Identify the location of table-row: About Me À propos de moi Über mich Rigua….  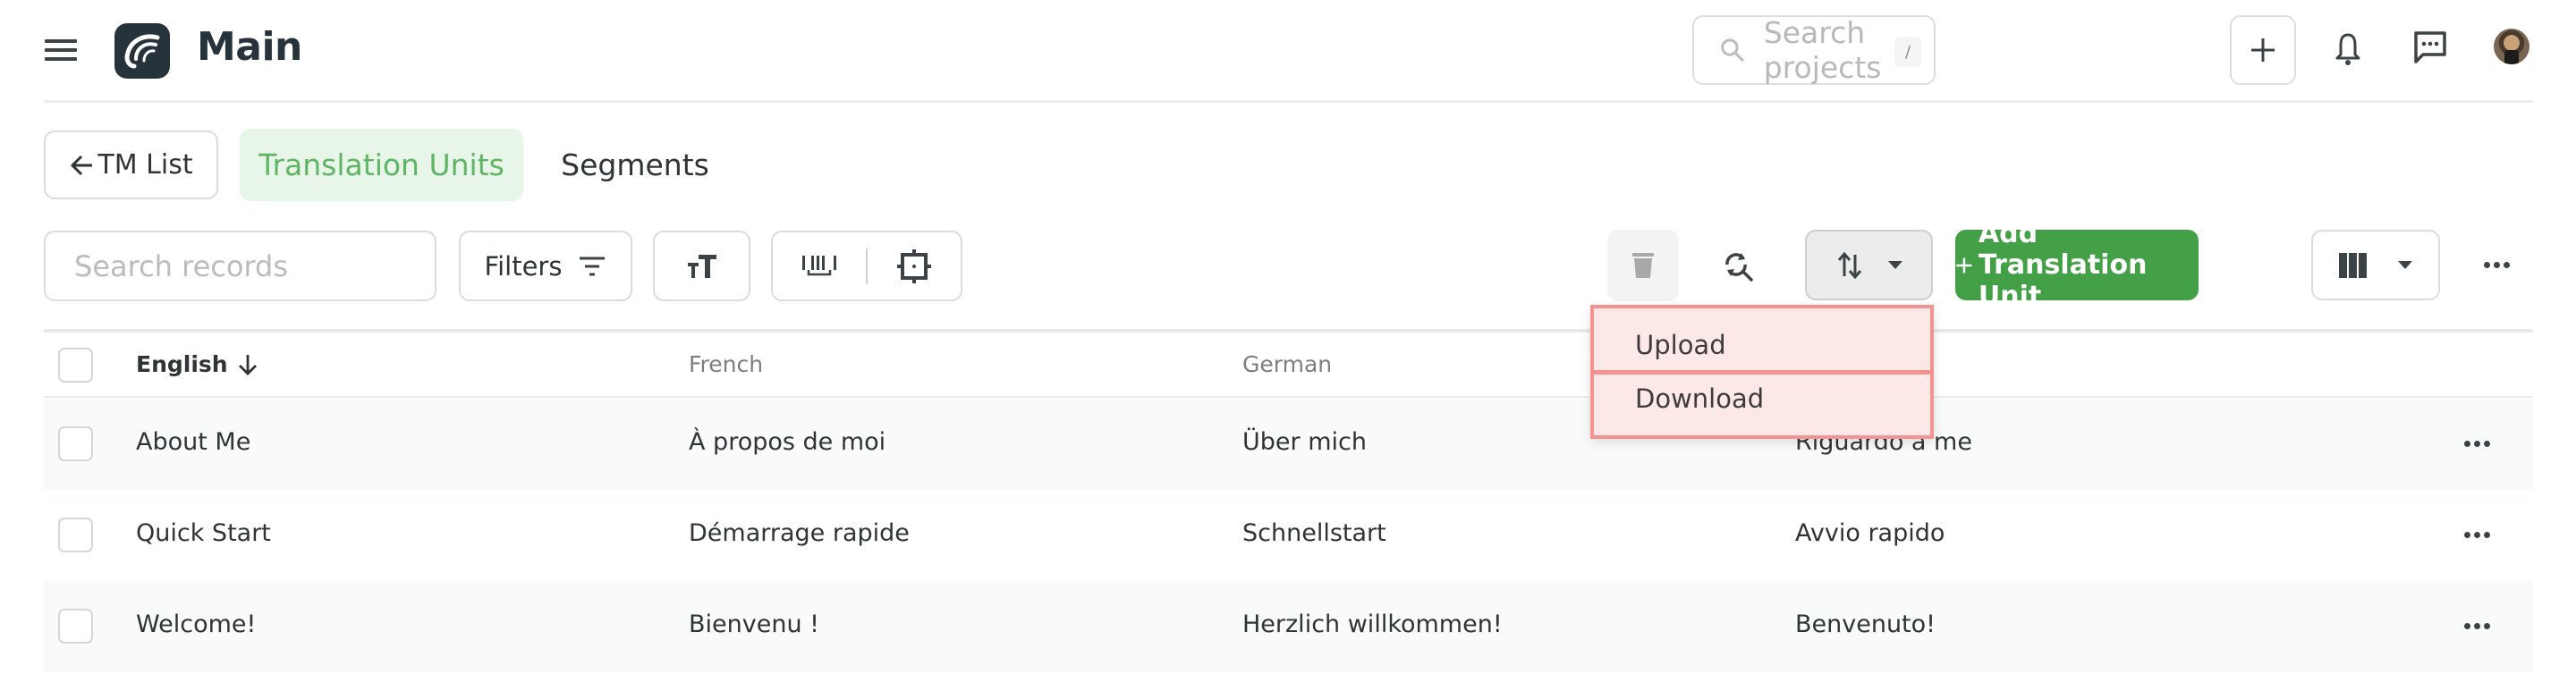
(1288, 444).